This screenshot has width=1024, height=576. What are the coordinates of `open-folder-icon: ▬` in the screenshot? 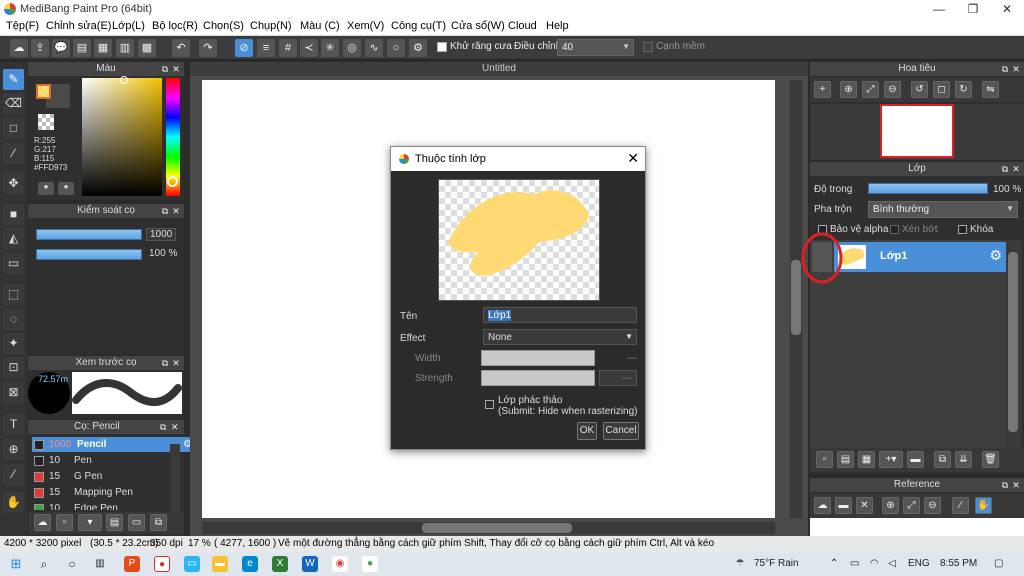 It's located at (843, 505).